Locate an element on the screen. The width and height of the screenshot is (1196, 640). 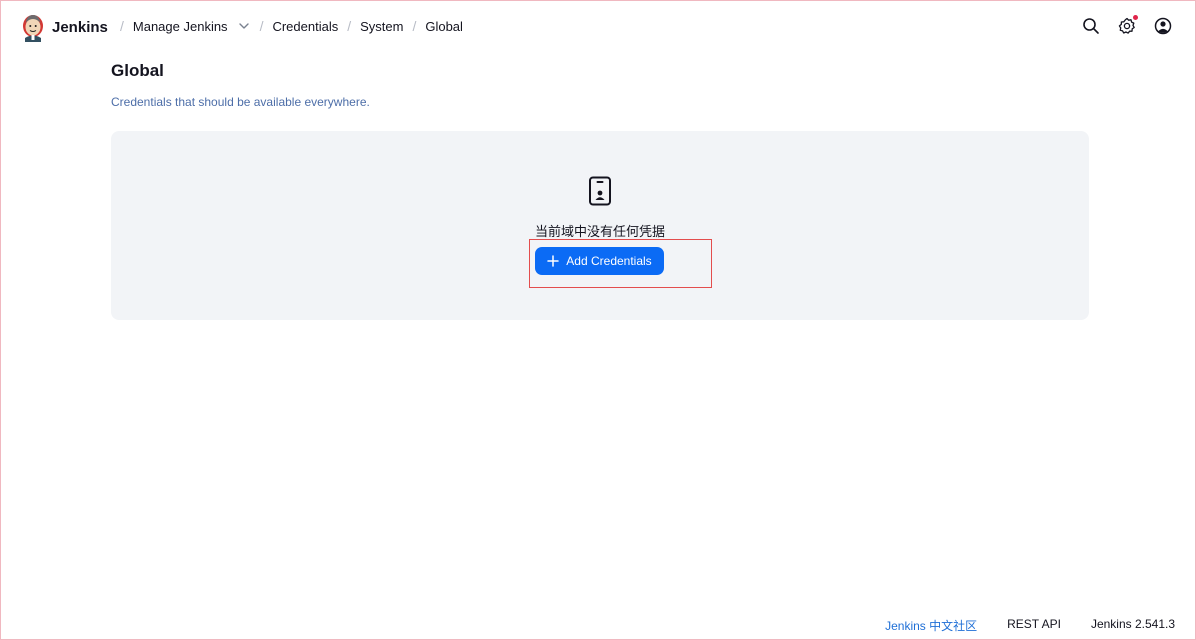
account-icon is located at coordinates (1163, 26).